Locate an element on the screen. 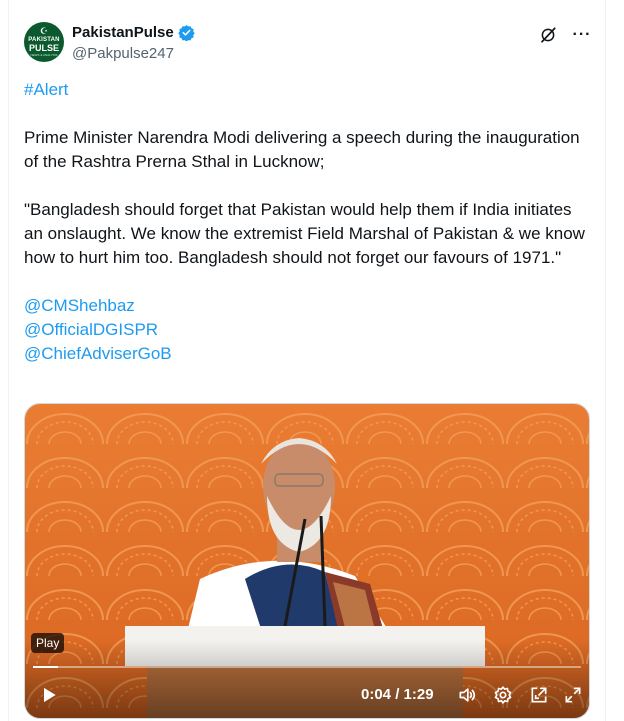 The height and width of the screenshot is (721, 624). mention-officialdgispr: @OfficialDGISPR is located at coordinates (309, 330).